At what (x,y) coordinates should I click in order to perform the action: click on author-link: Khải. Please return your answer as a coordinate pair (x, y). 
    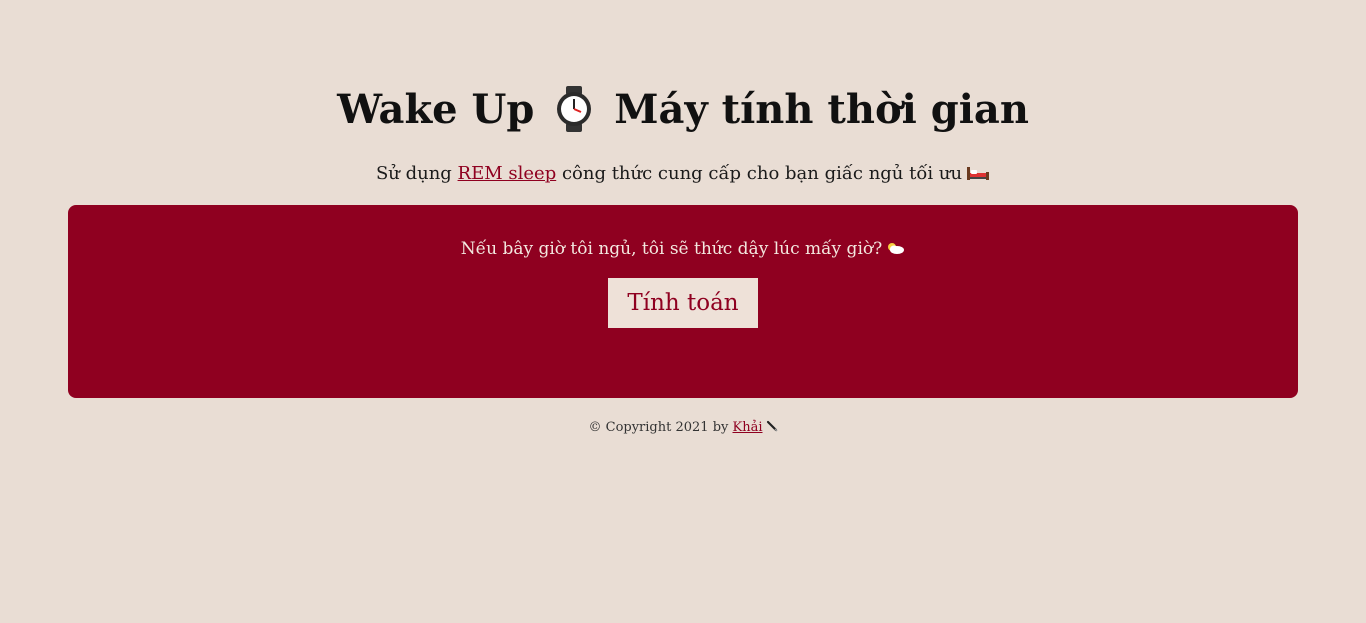
    Looking at the image, I should click on (748, 427).